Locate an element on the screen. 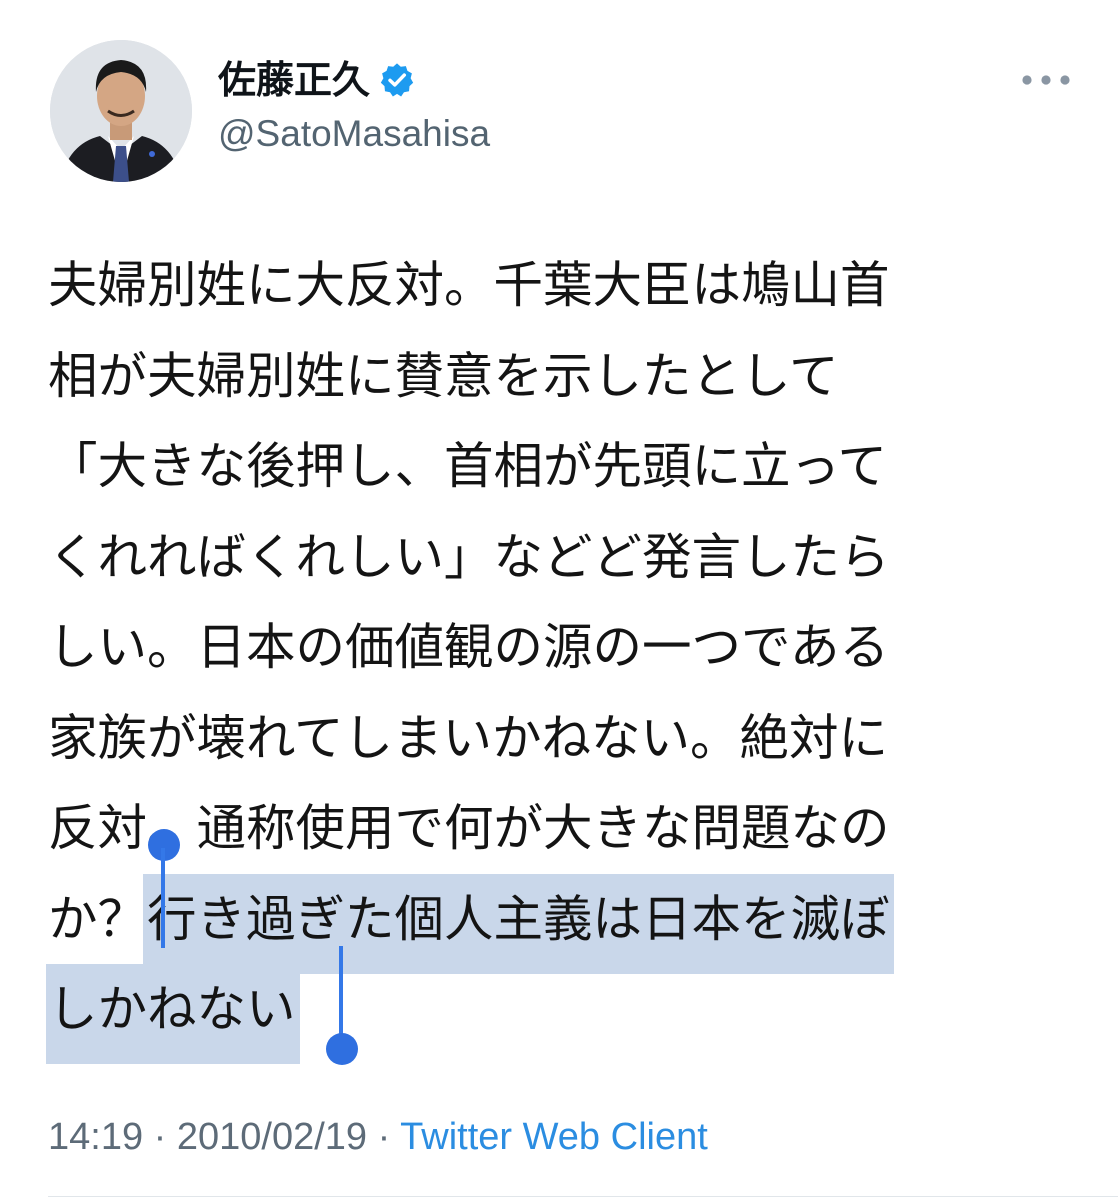 The width and height of the screenshot is (1118, 1200). tweet-time: 14:19 is located at coordinates (96, 1137).